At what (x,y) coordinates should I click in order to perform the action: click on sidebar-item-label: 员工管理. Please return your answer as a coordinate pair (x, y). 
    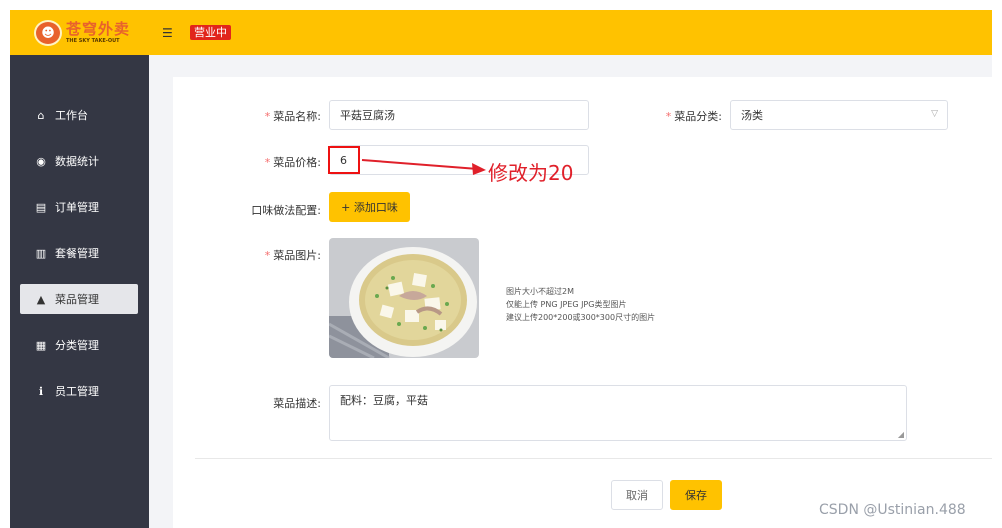
    Looking at the image, I should click on (77, 391).